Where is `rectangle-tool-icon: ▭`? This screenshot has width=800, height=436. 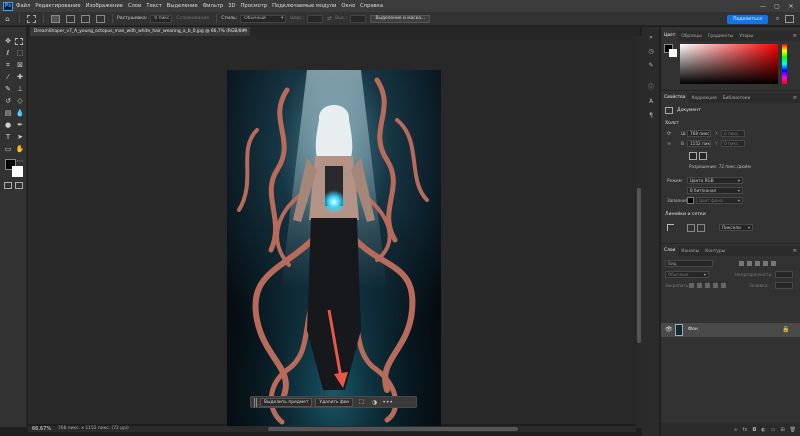 rectangle-tool-icon: ▭ is located at coordinates (8, 149).